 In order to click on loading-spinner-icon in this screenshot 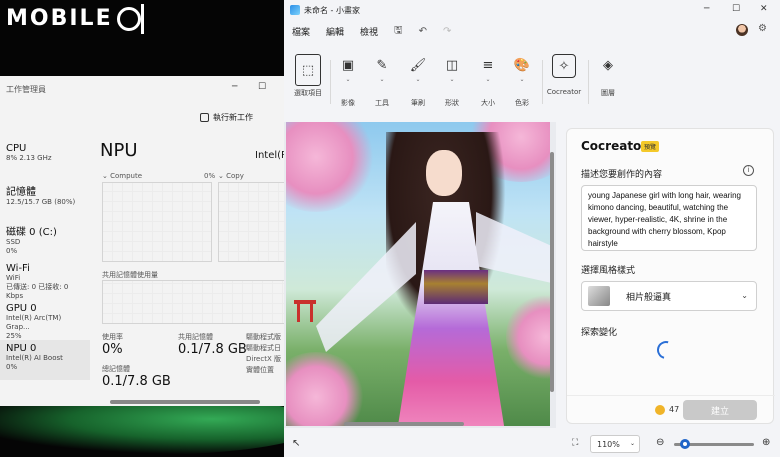, I will do `click(666, 350)`.